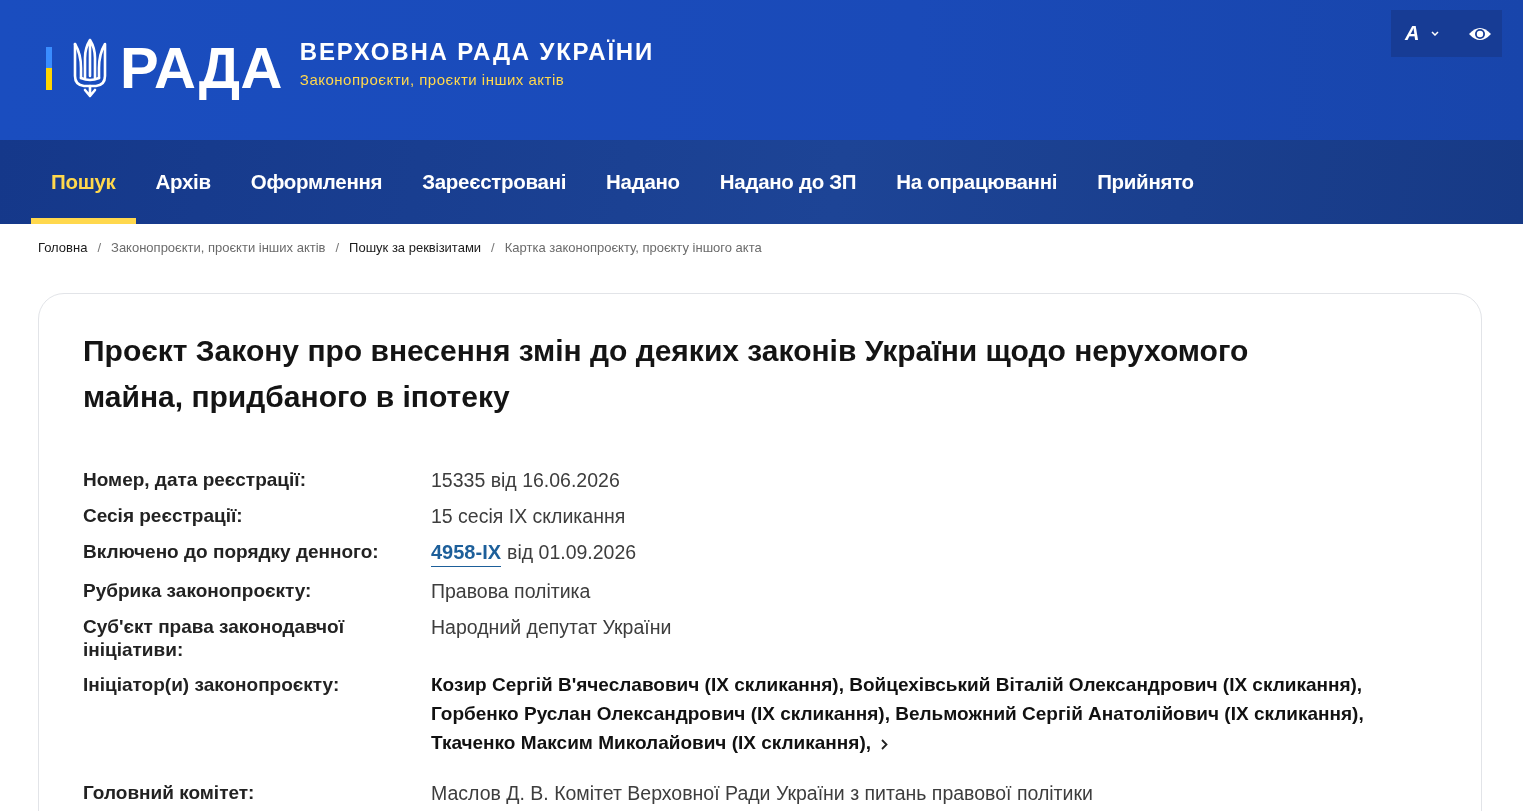  What do you see at coordinates (666, 374) in the screenshot?
I see `bill-title: Проєкт Закону про внесення змін до деяких законів України щодо нерухомого майна, придбаного в іпотеку` at bounding box center [666, 374].